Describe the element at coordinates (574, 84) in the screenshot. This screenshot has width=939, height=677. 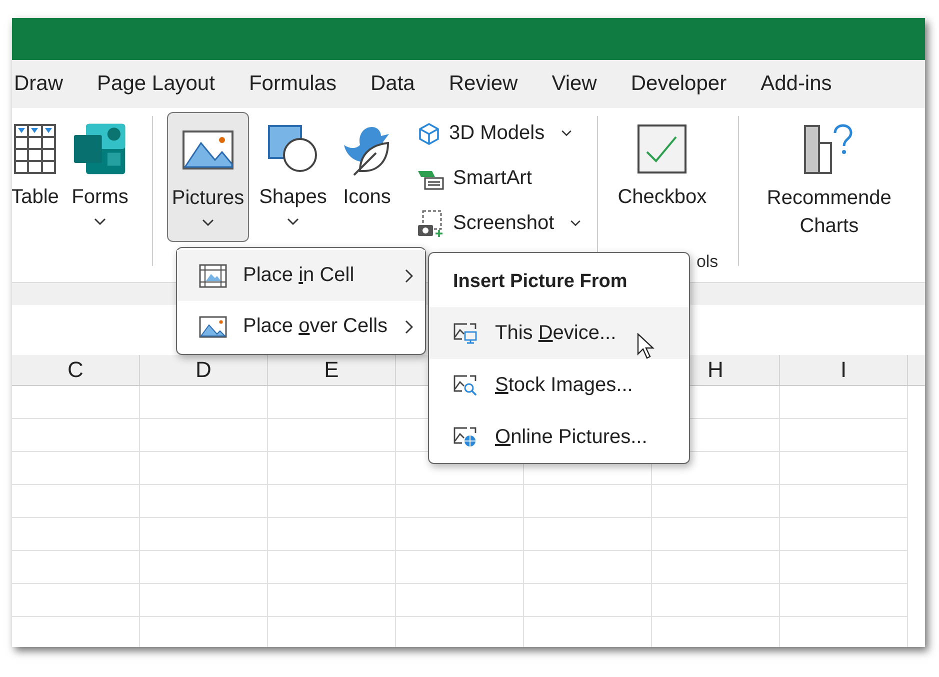
I see `ribbon-tab: View` at that location.